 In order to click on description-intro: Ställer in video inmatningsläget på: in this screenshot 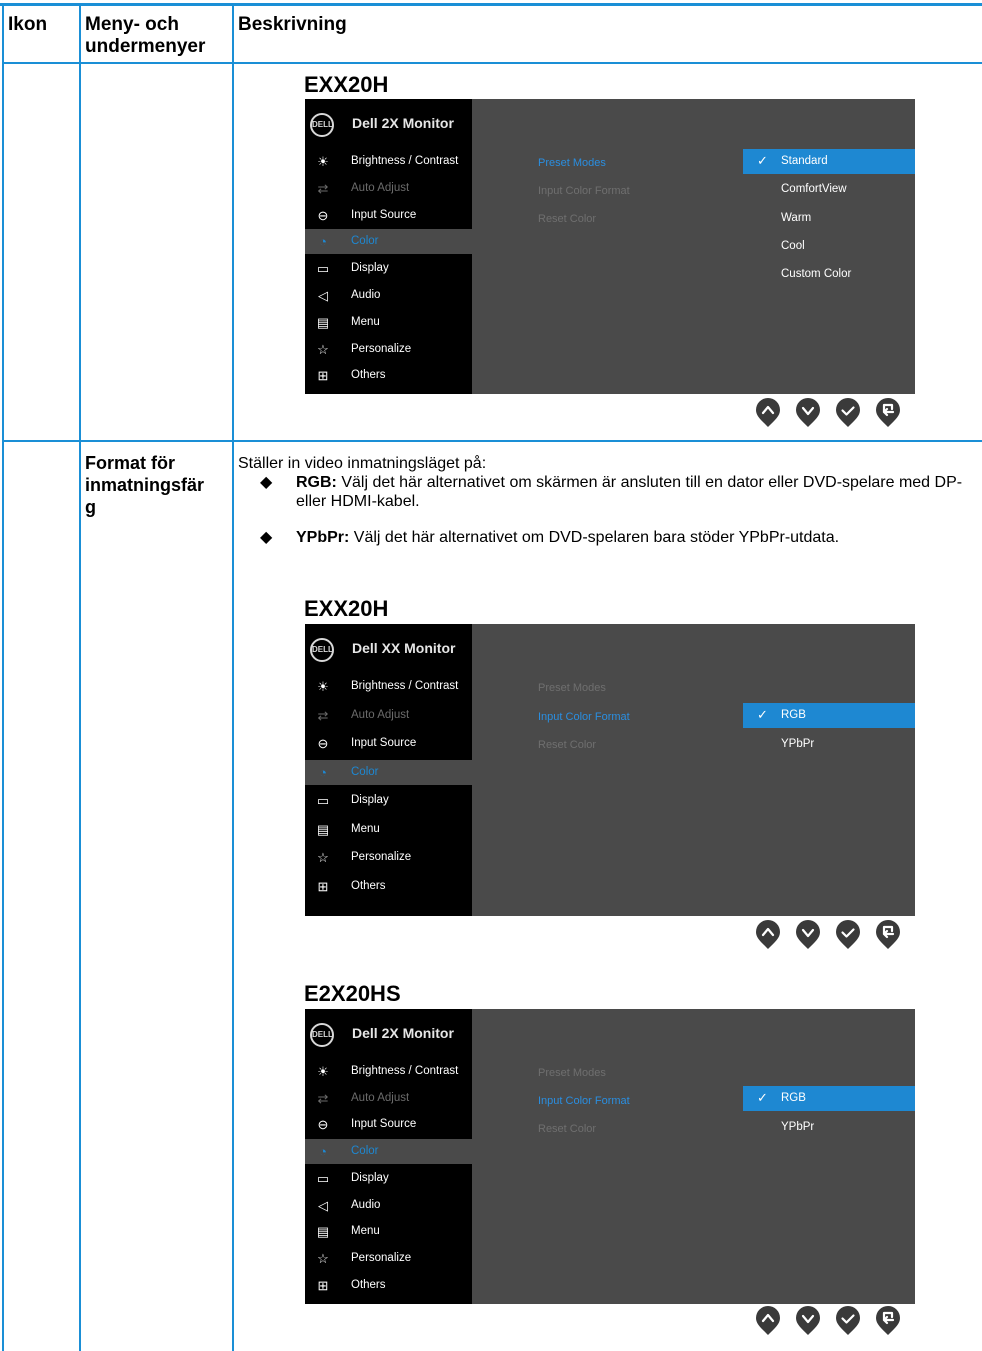, I will do `click(362, 463)`.